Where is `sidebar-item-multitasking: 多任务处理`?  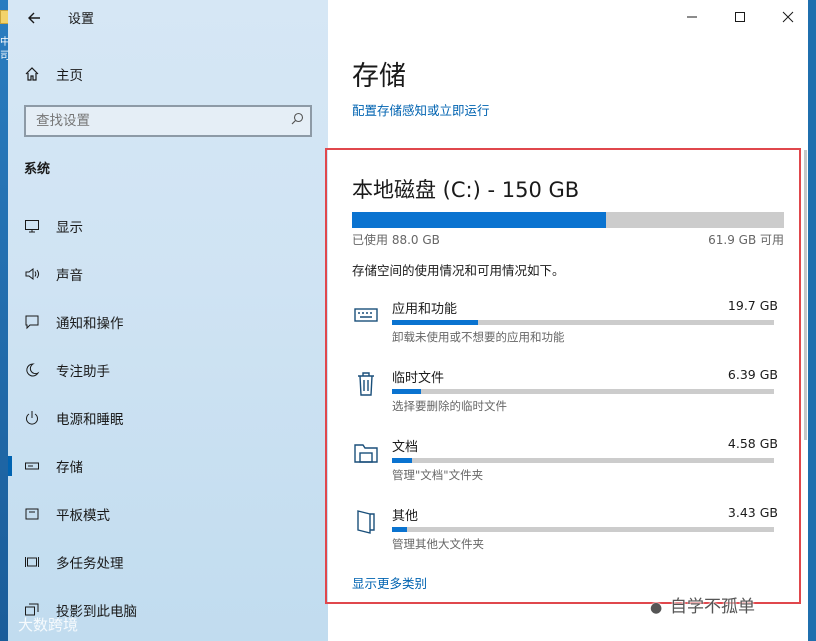
sidebar-item-multitasking: 多任务处理 is located at coordinates (168, 562).